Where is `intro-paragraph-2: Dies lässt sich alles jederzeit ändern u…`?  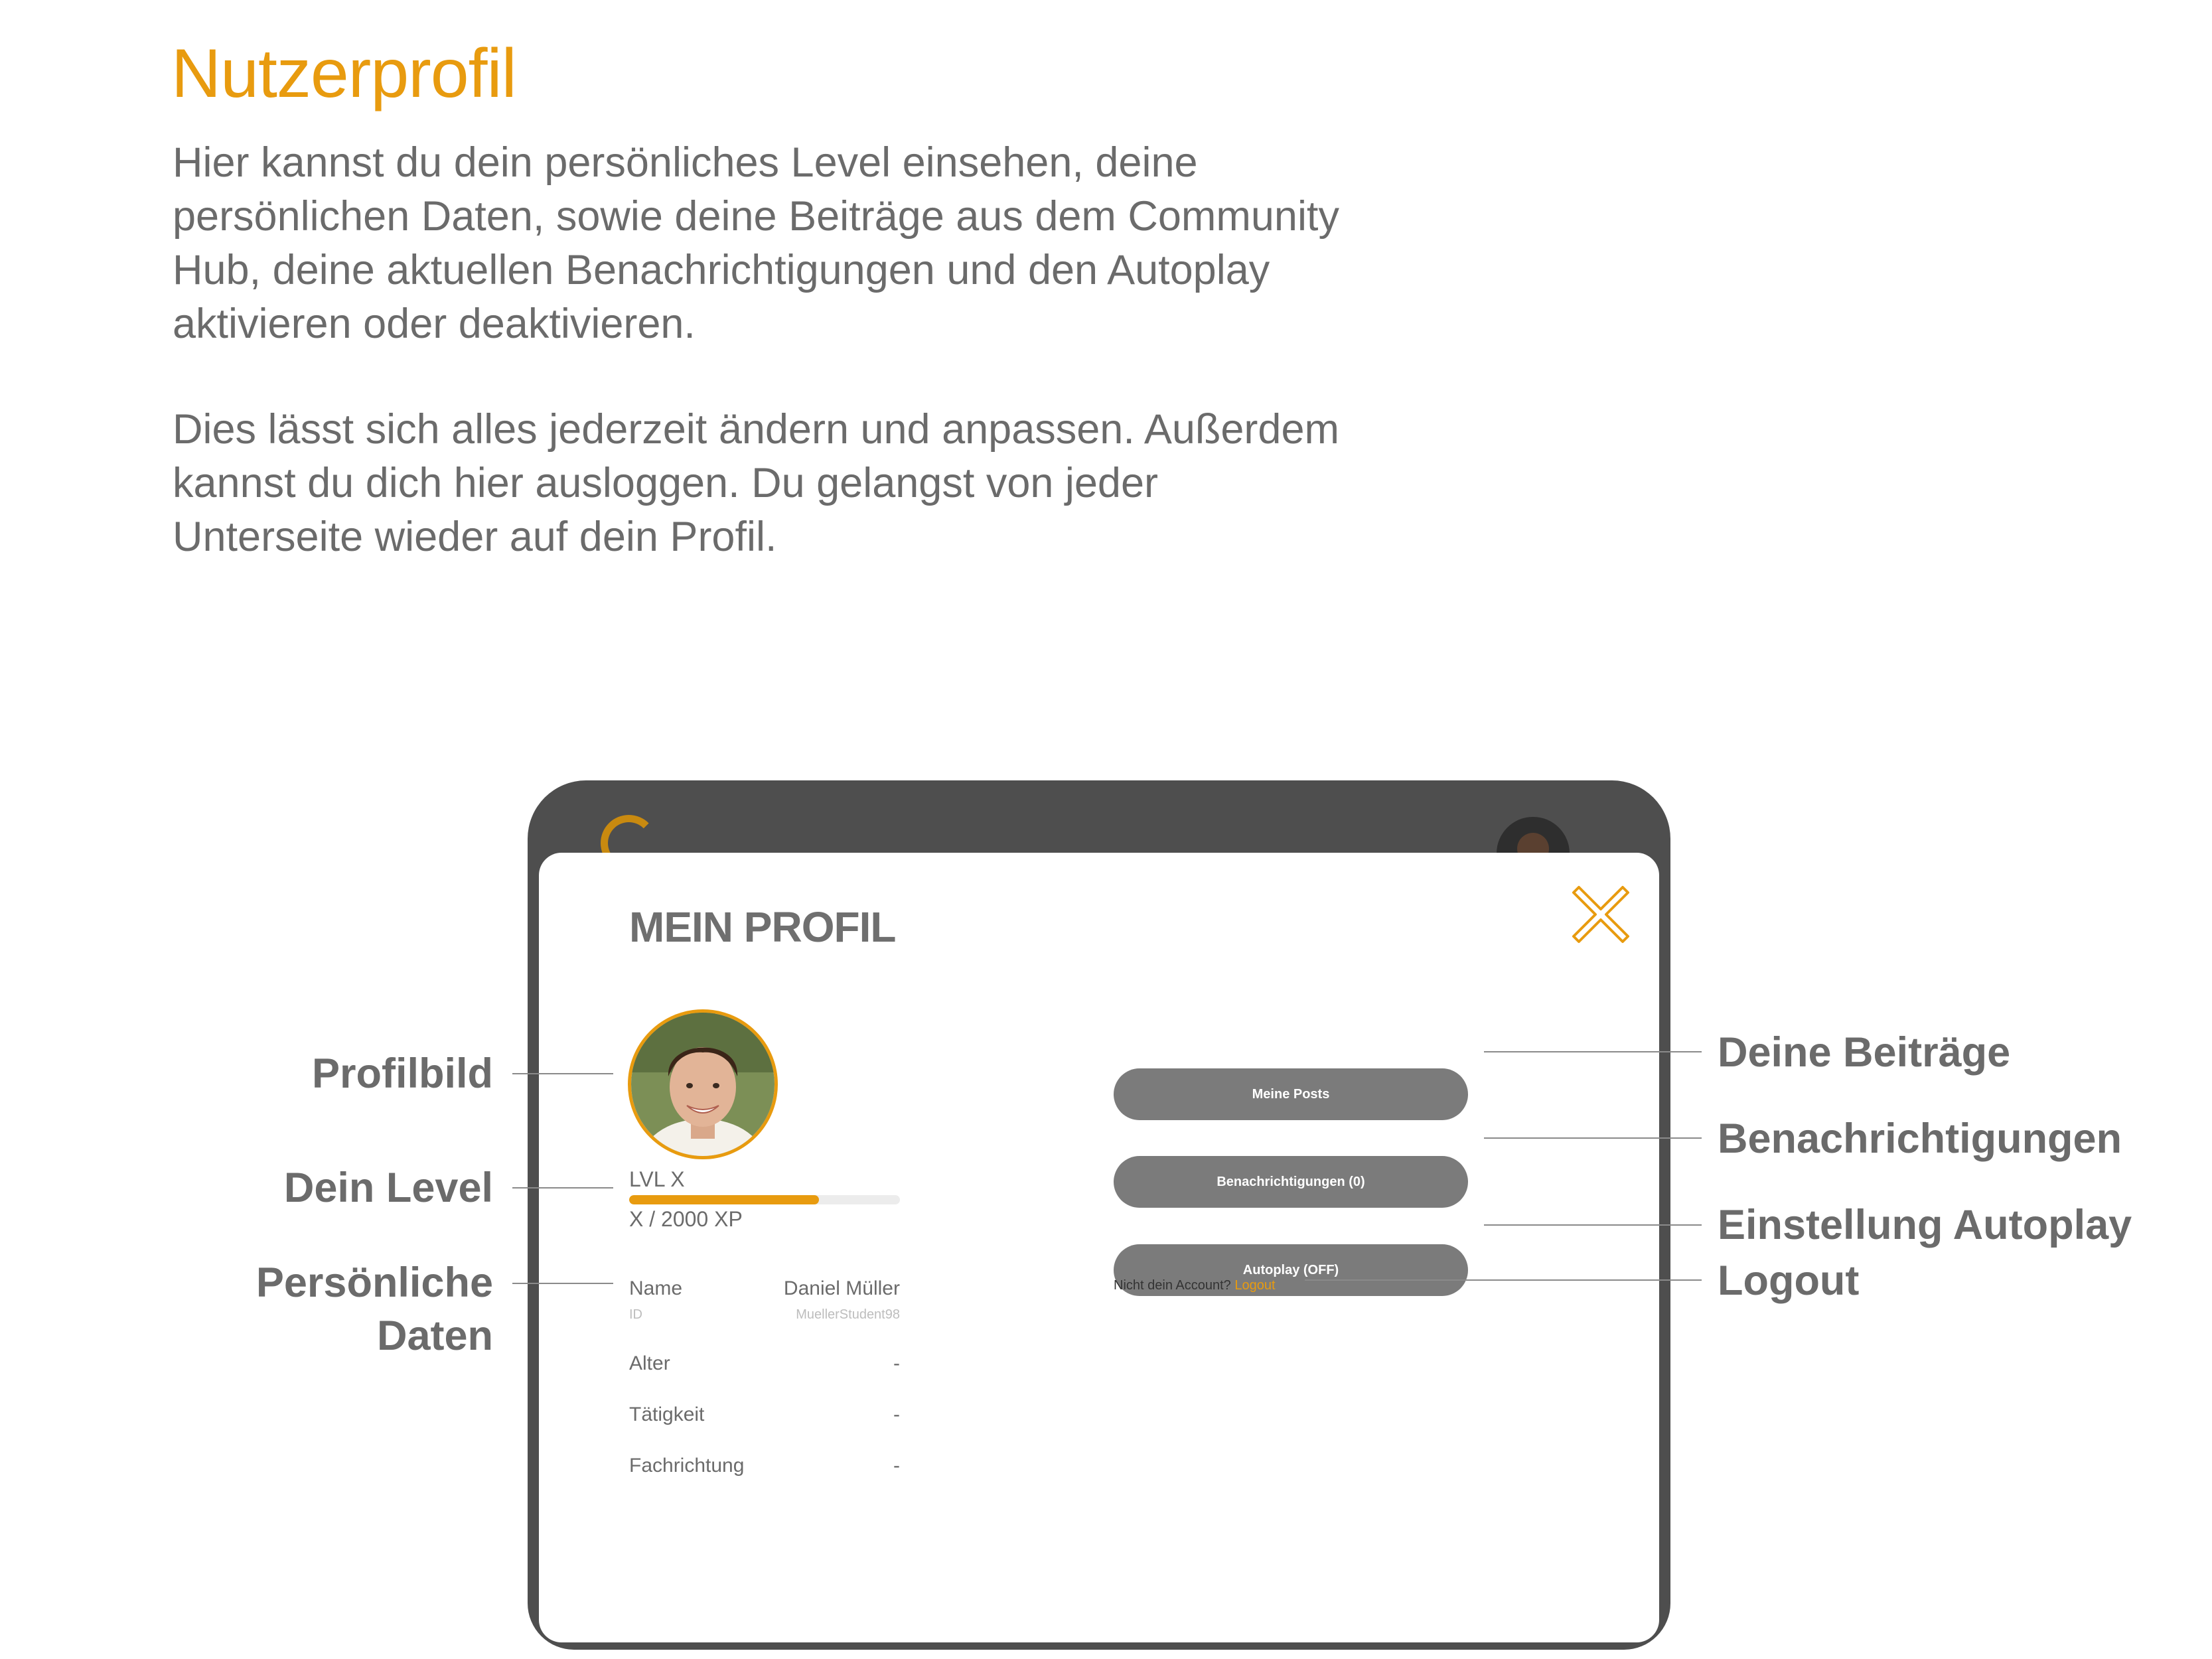
intro-paragraph-2: Dies lässt sich alles jederzeit ändern u… is located at coordinates (756, 483).